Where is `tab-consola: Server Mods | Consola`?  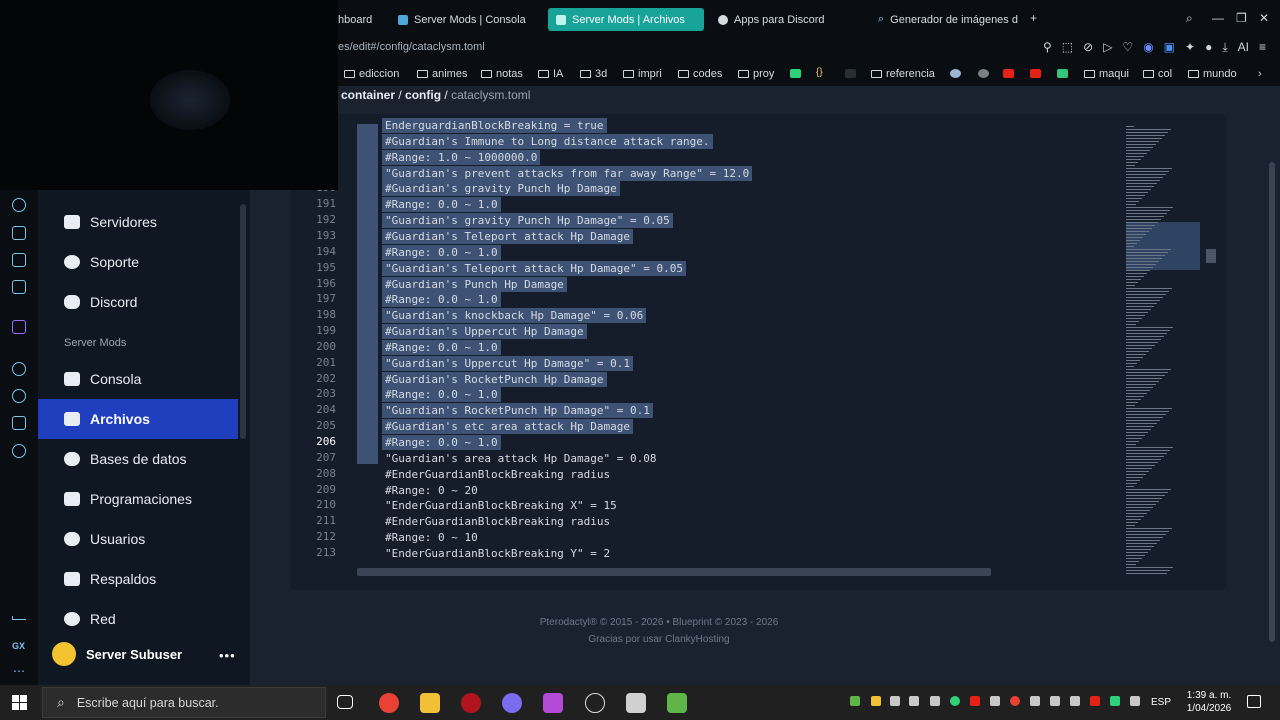
tab-consola: Server Mods | Consola is located at coordinates (466, 19).